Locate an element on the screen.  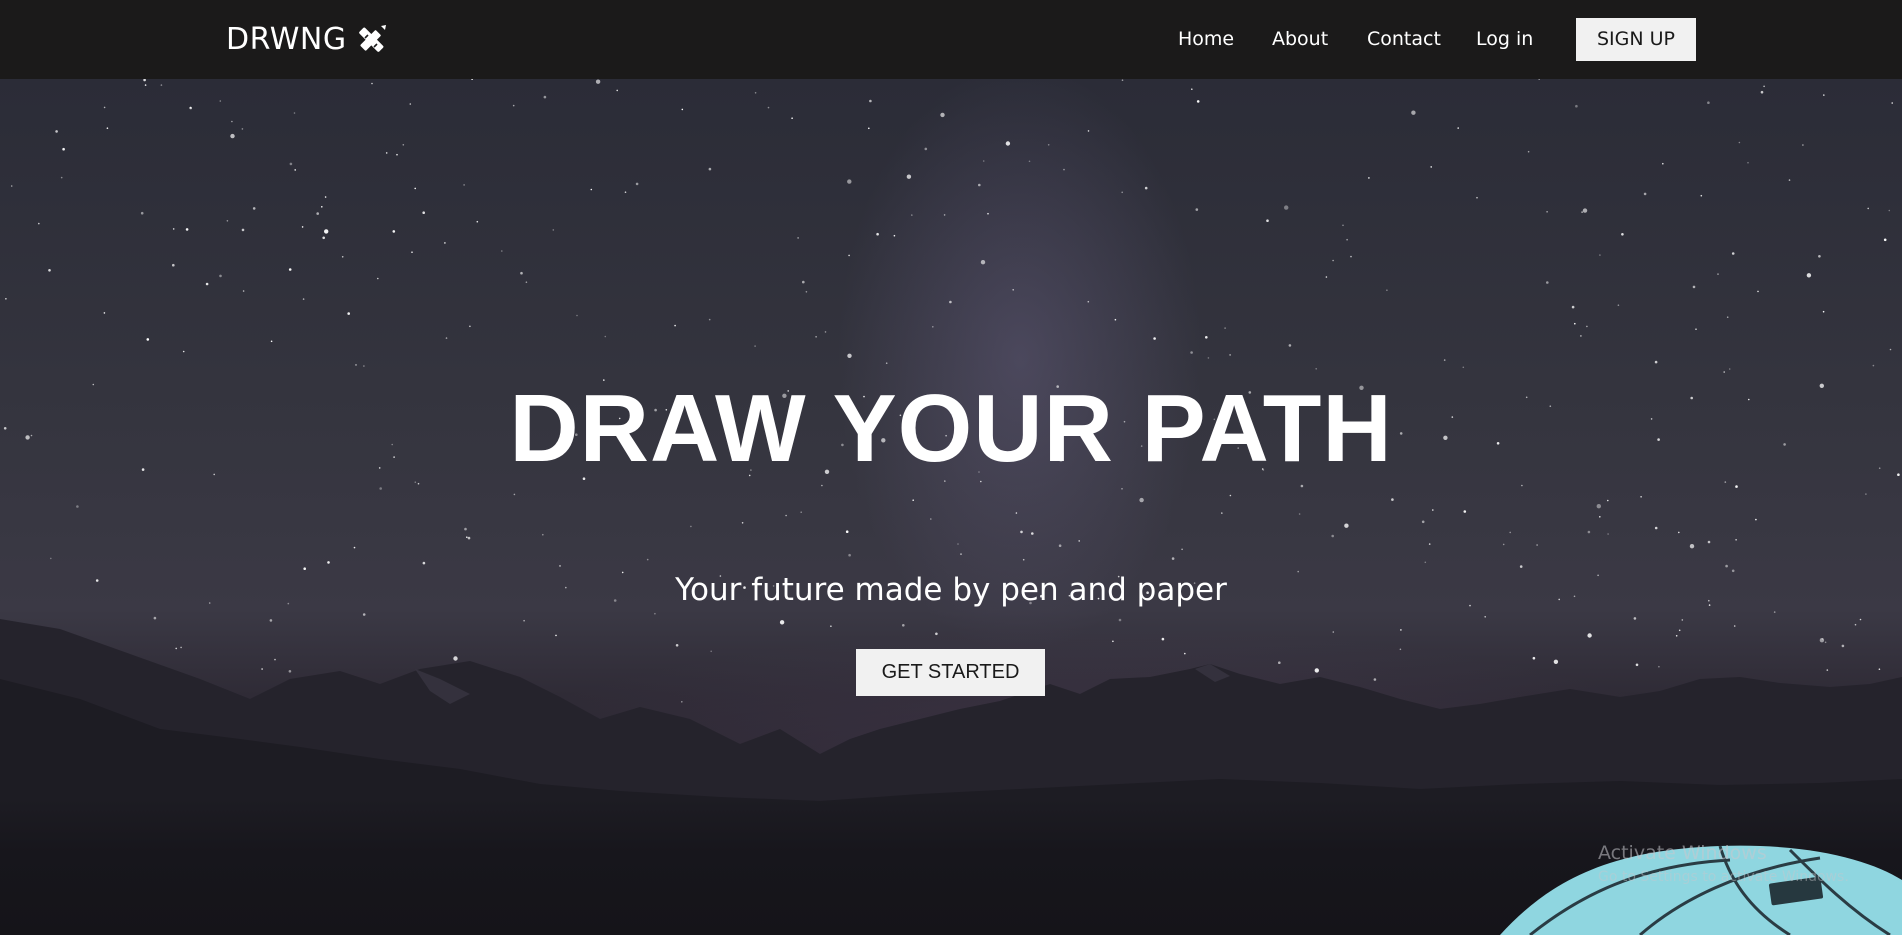
hero-title: DRAW YOUR PATH is located at coordinates (951, 428).